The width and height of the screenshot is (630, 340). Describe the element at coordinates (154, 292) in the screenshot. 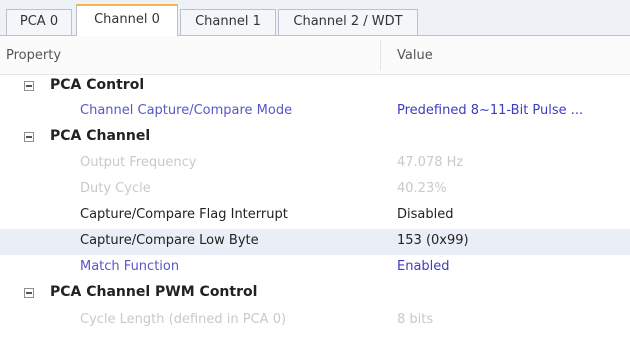

I see `category-label: PCA Channel PWM Control` at that location.